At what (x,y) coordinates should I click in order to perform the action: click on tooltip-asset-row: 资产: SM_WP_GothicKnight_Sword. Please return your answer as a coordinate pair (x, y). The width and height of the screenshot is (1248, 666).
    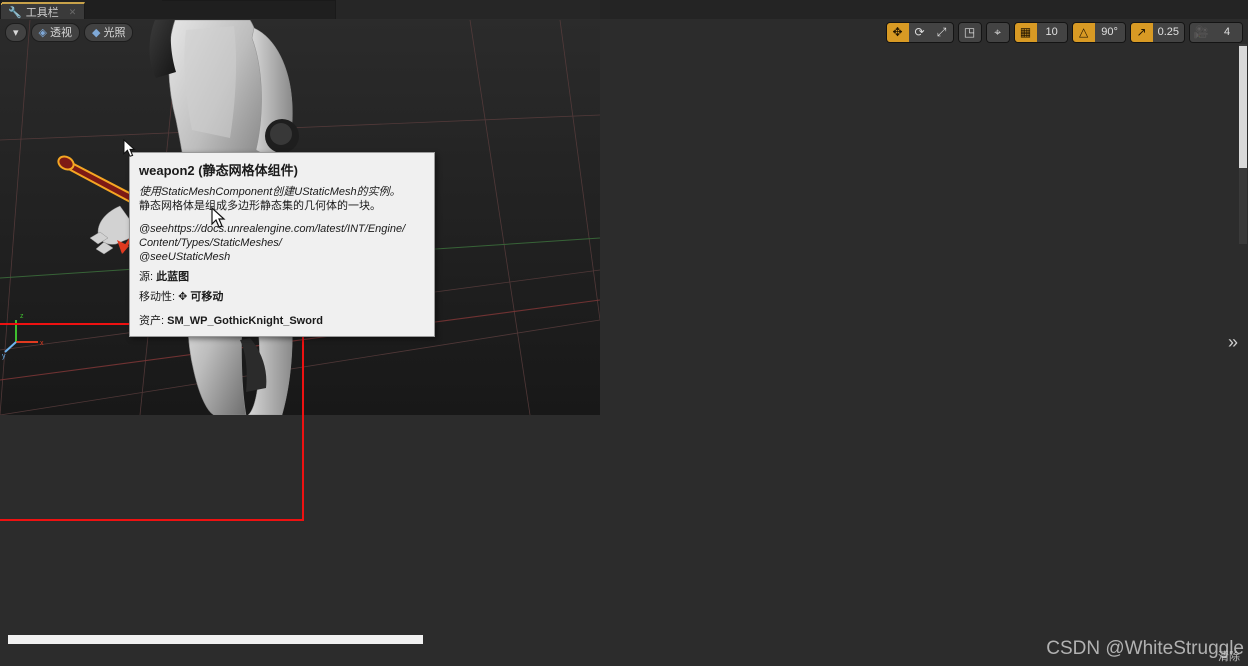
    Looking at the image, I should click on (282, 320).